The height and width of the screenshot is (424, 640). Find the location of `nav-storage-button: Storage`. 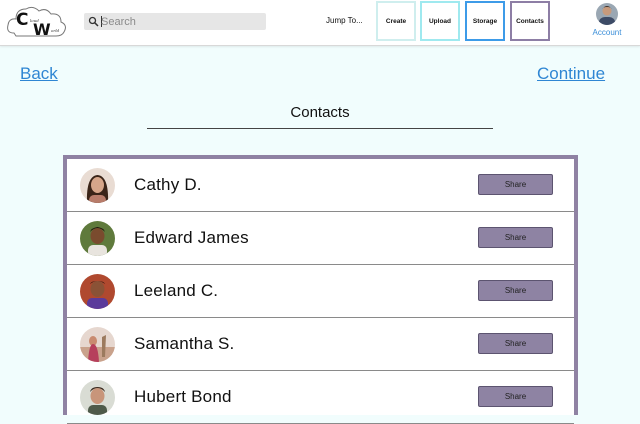

nav-storage-button: Storage is located at coordinates (485, 21).